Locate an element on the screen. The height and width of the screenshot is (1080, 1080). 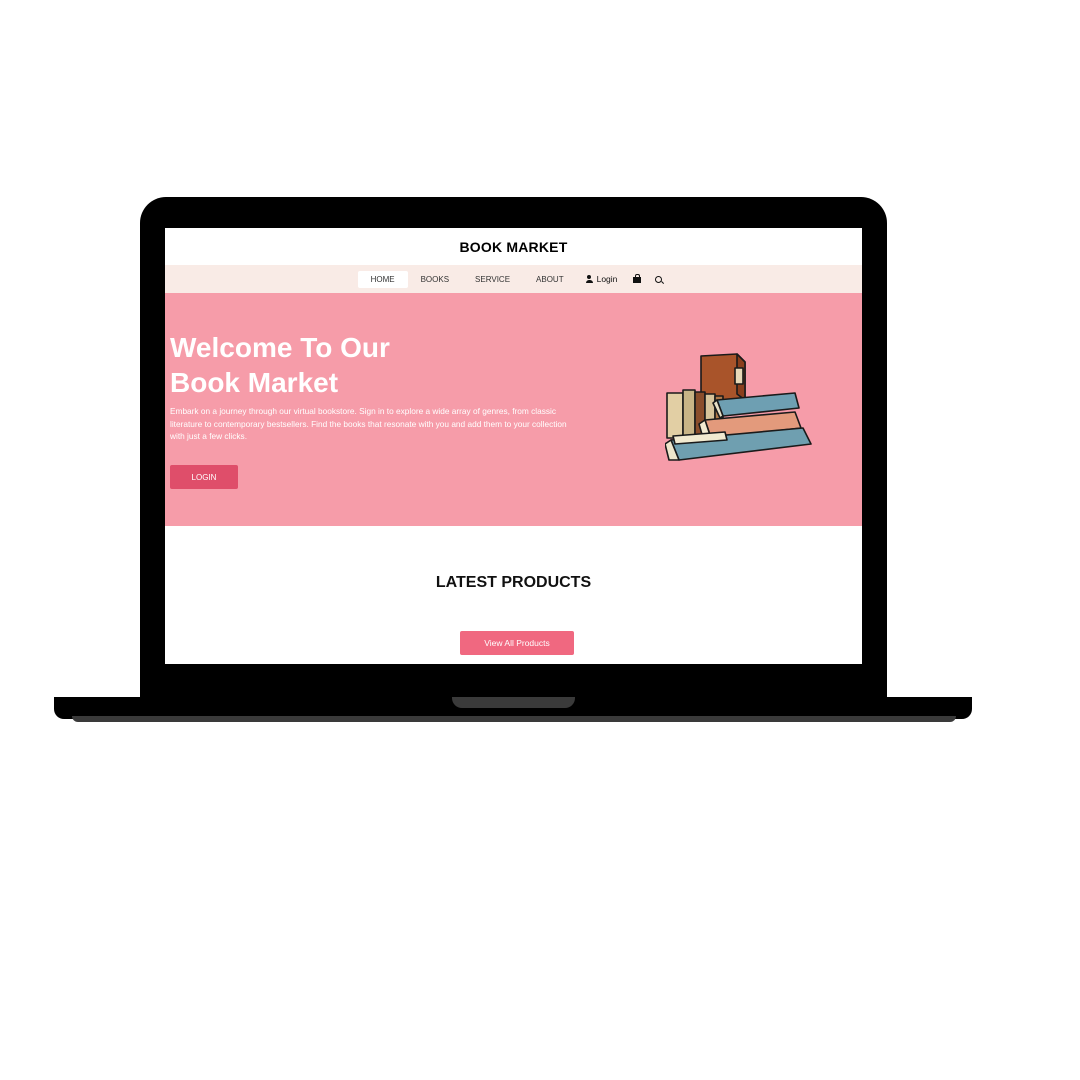
hero-title-line: Book Market is located at coordinates (254, 382).